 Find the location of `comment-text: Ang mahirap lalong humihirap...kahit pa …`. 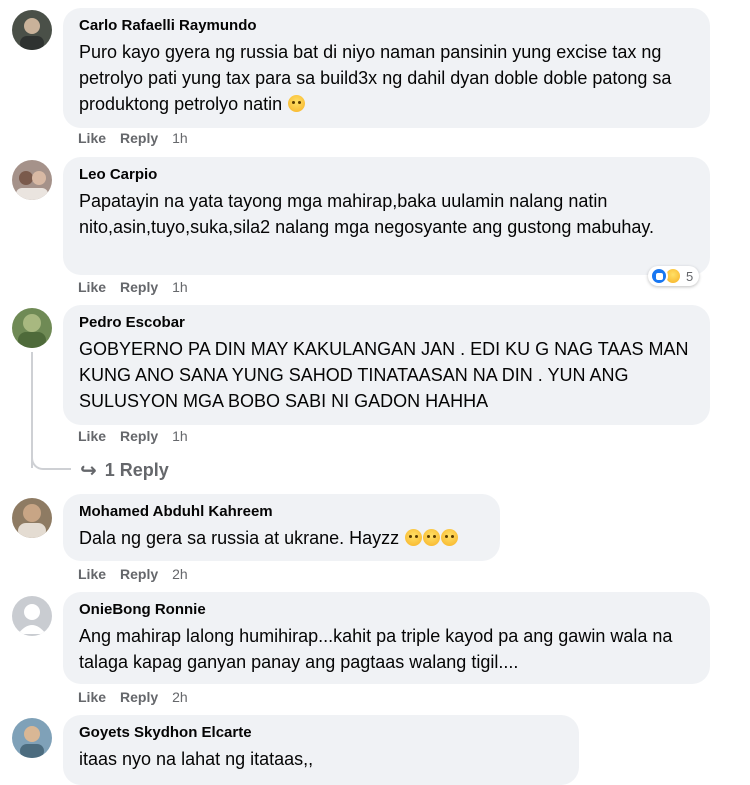

comment-text: Ang mahirap lalong humihirap...kahit pa … is located at coordinates (376, 649).